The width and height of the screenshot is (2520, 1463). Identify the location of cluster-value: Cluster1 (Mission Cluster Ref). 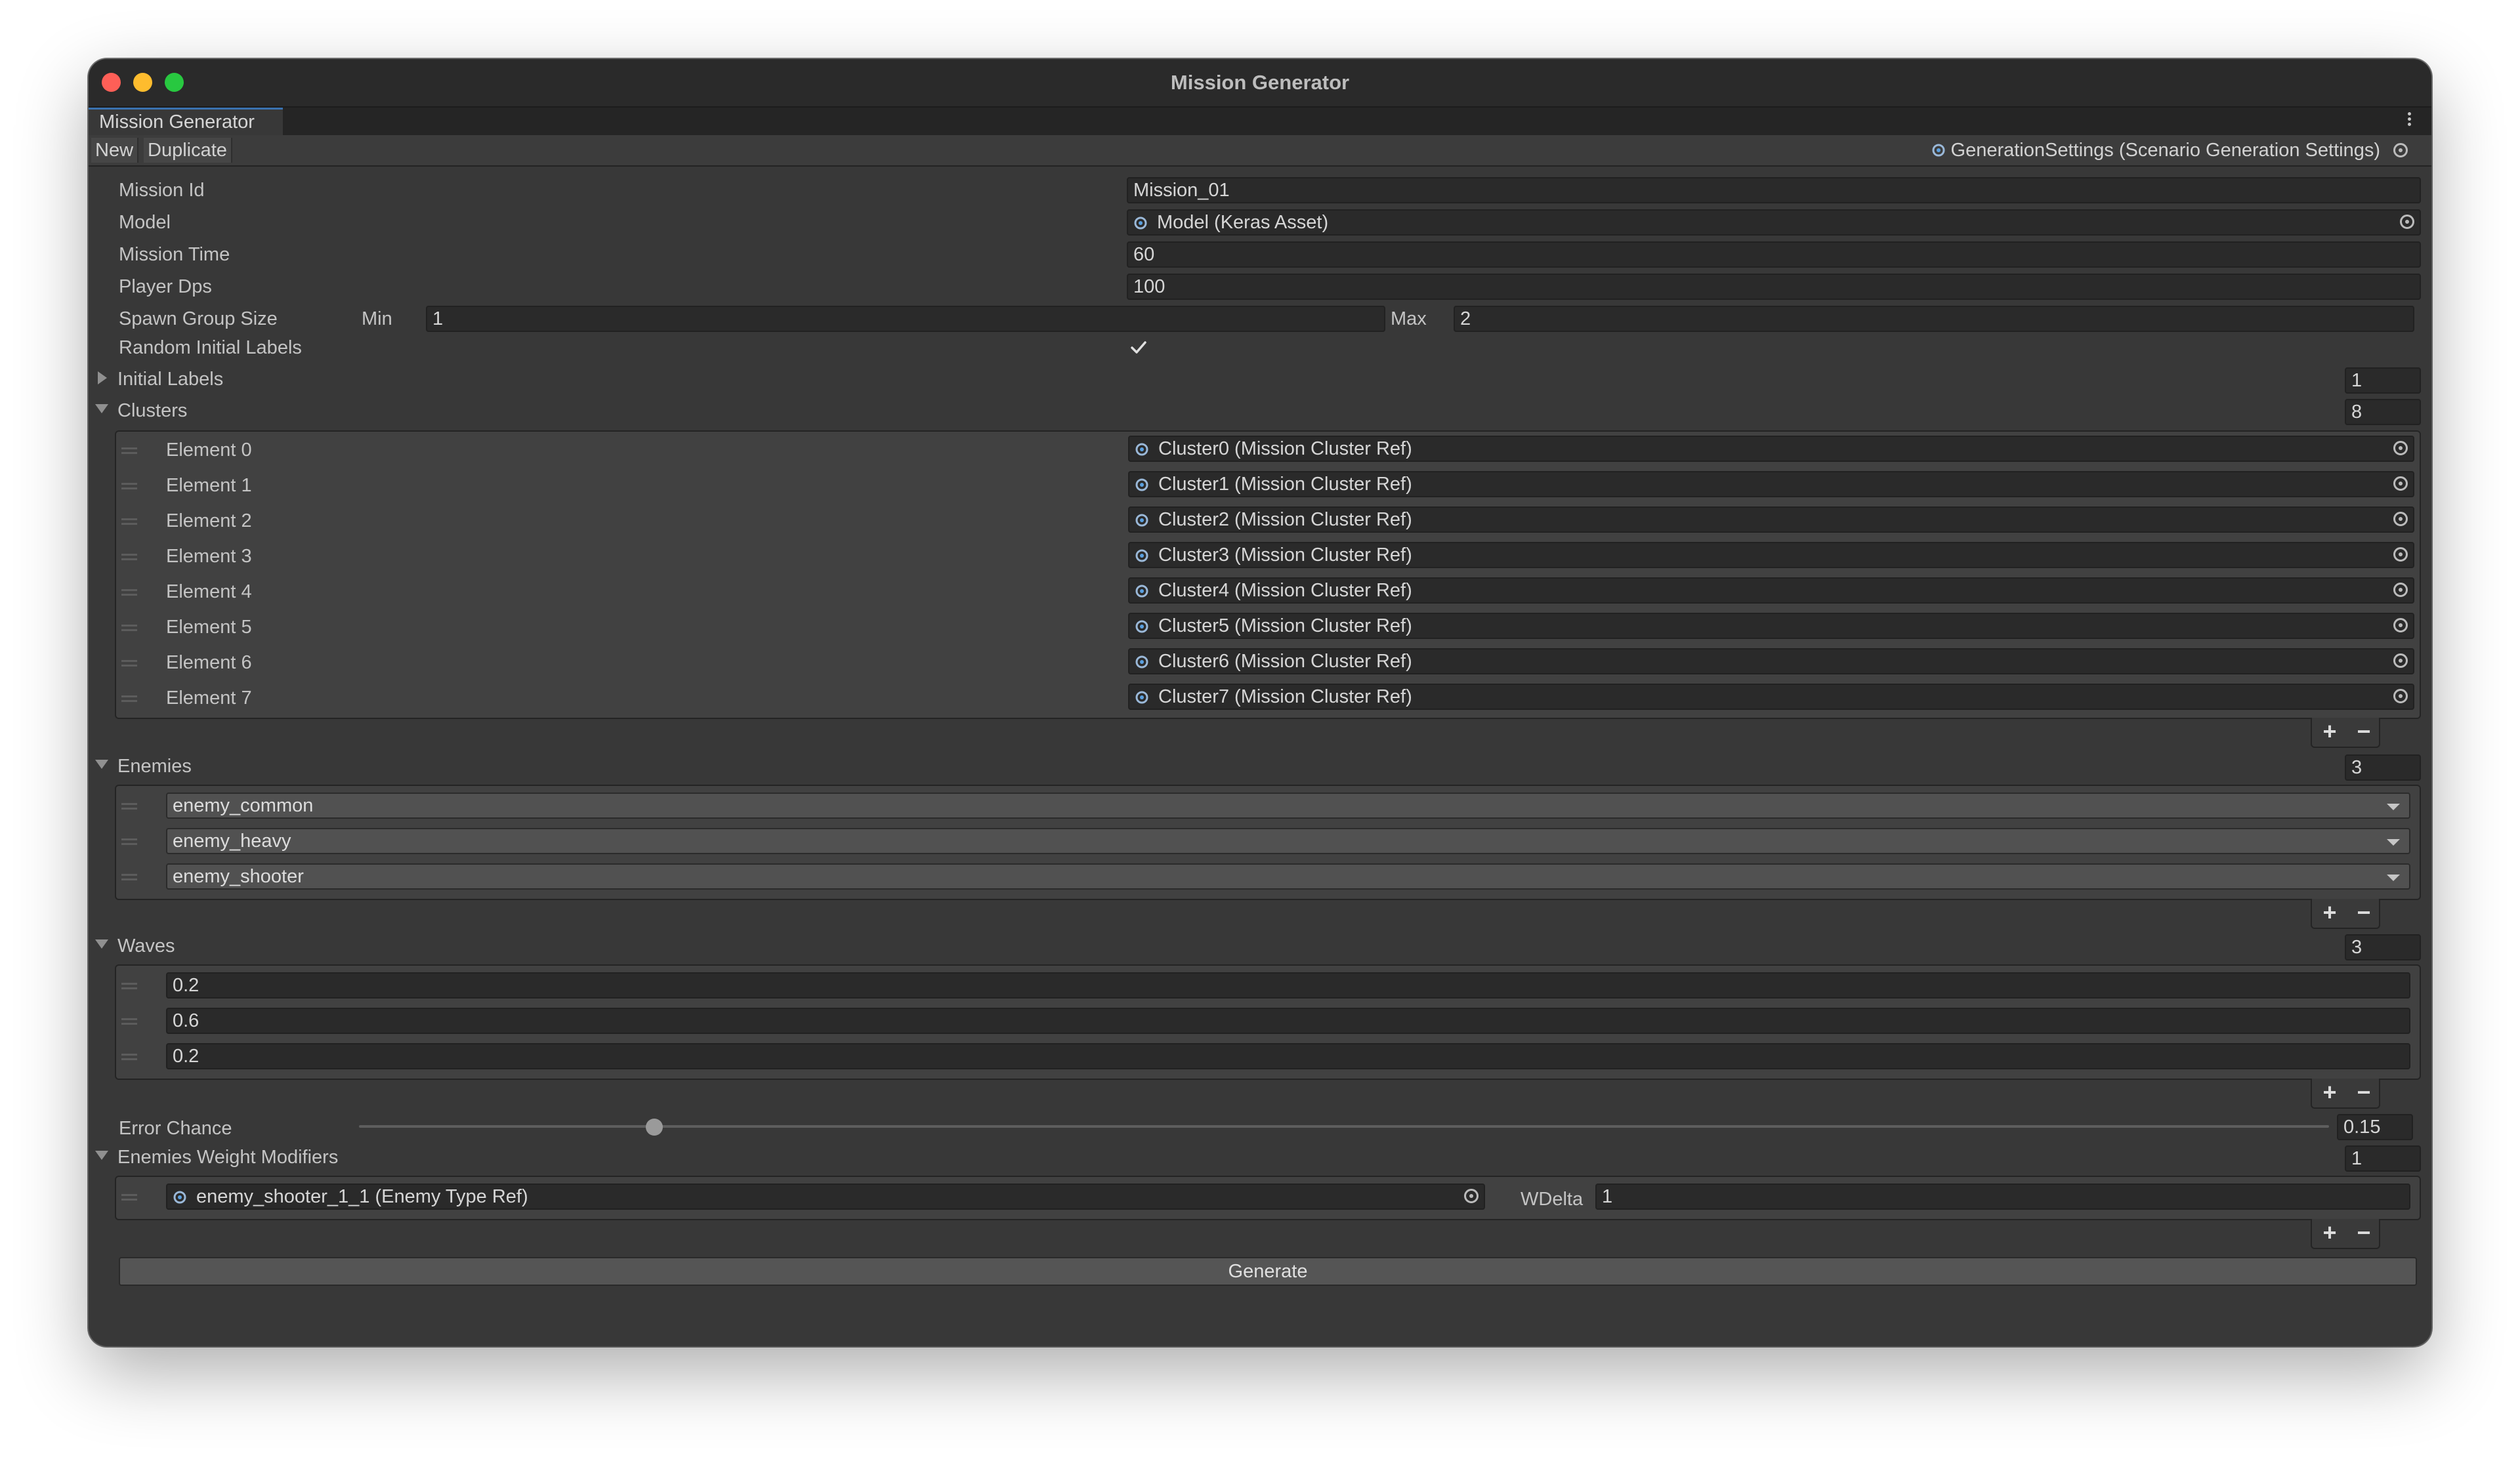
(1285, 485).